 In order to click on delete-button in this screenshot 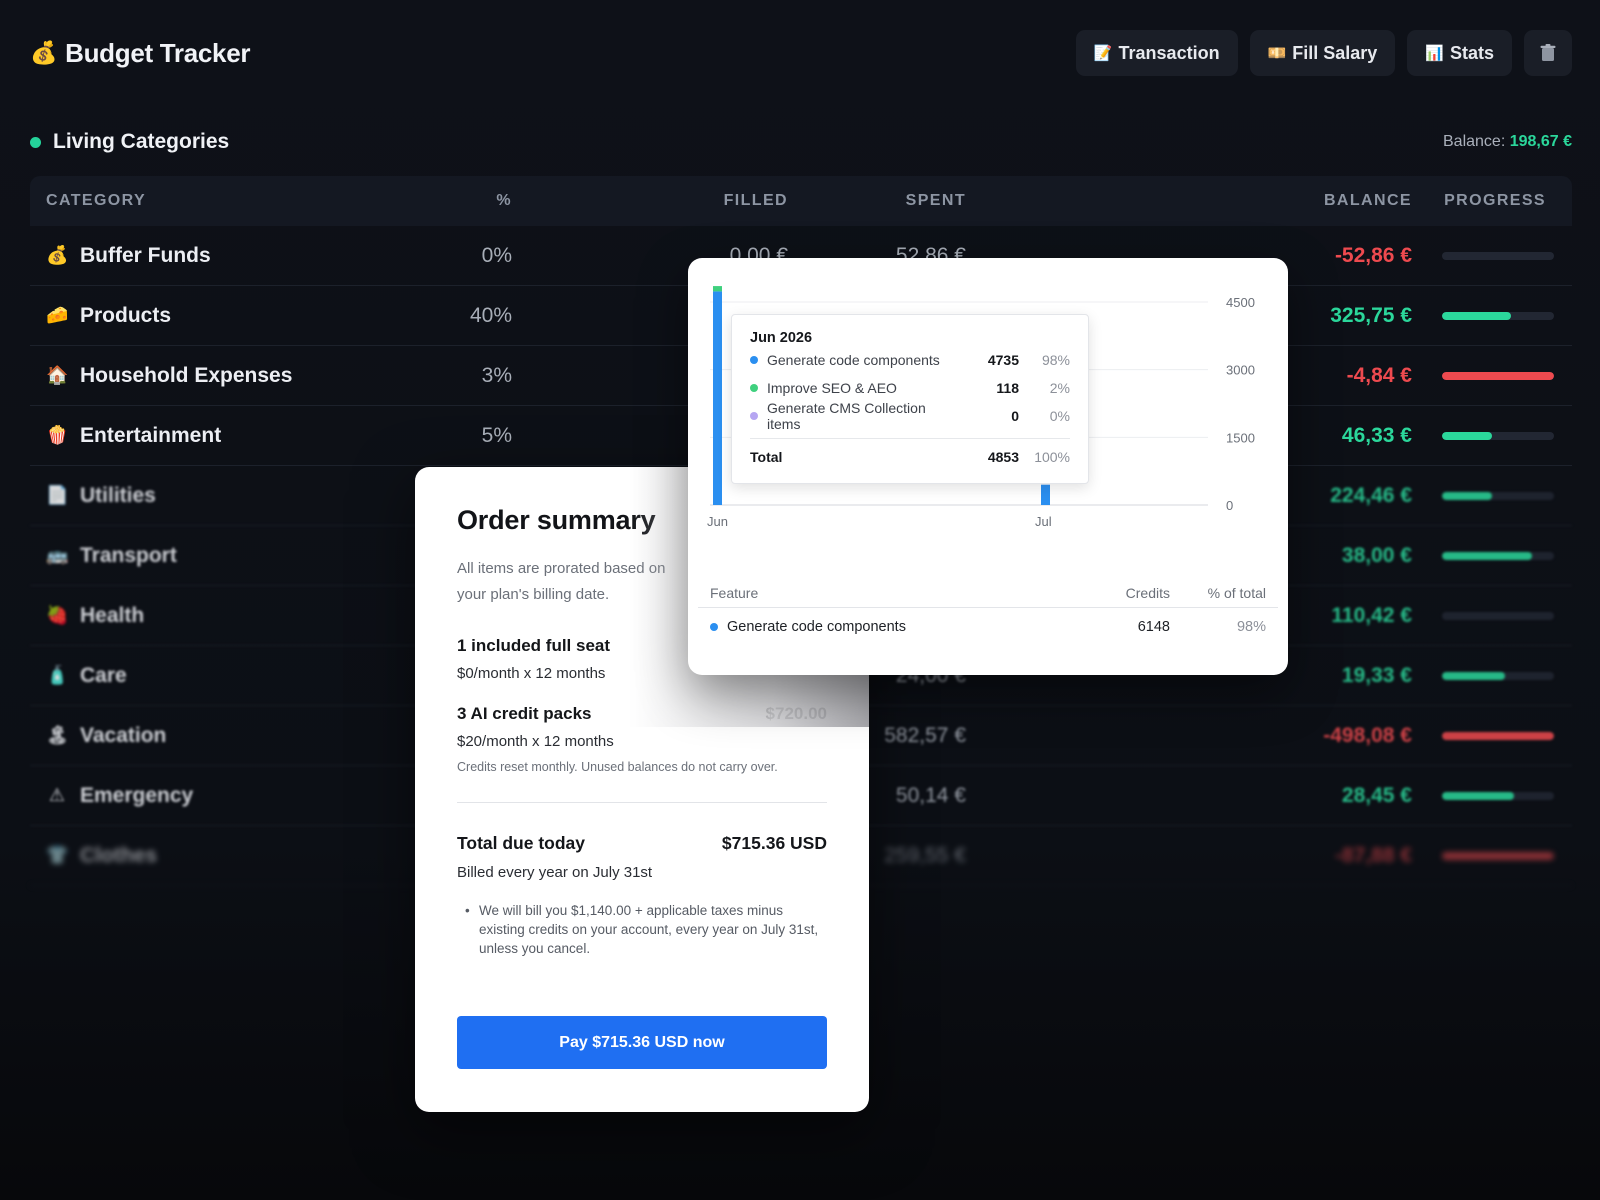, I will do `click(1548, 53)`.